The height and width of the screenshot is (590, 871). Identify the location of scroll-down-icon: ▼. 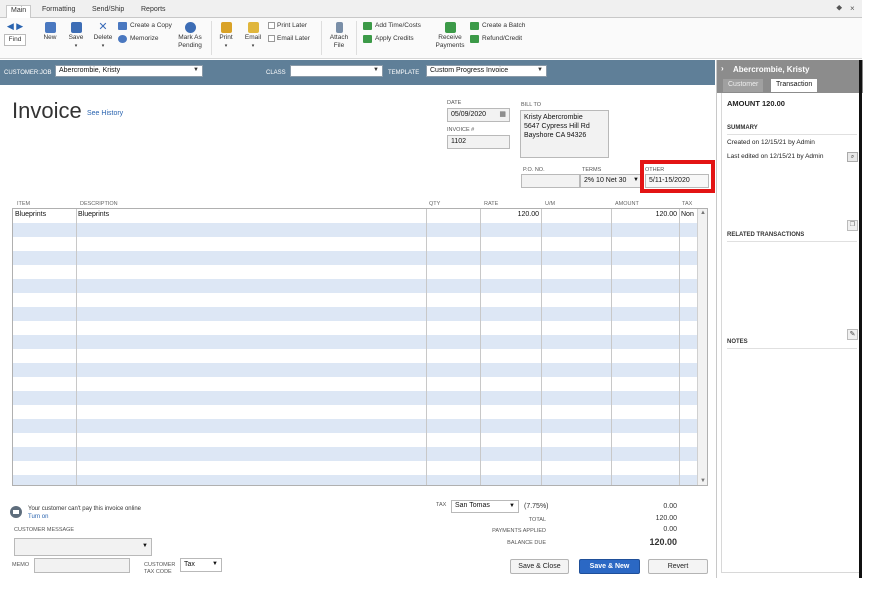
(703, 481).